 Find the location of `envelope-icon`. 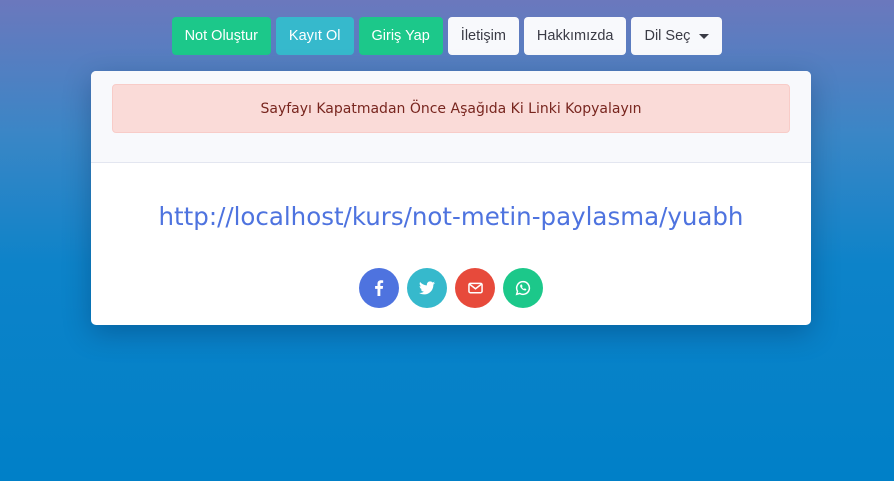

envelope-icon is located at coordinates (475, 288).